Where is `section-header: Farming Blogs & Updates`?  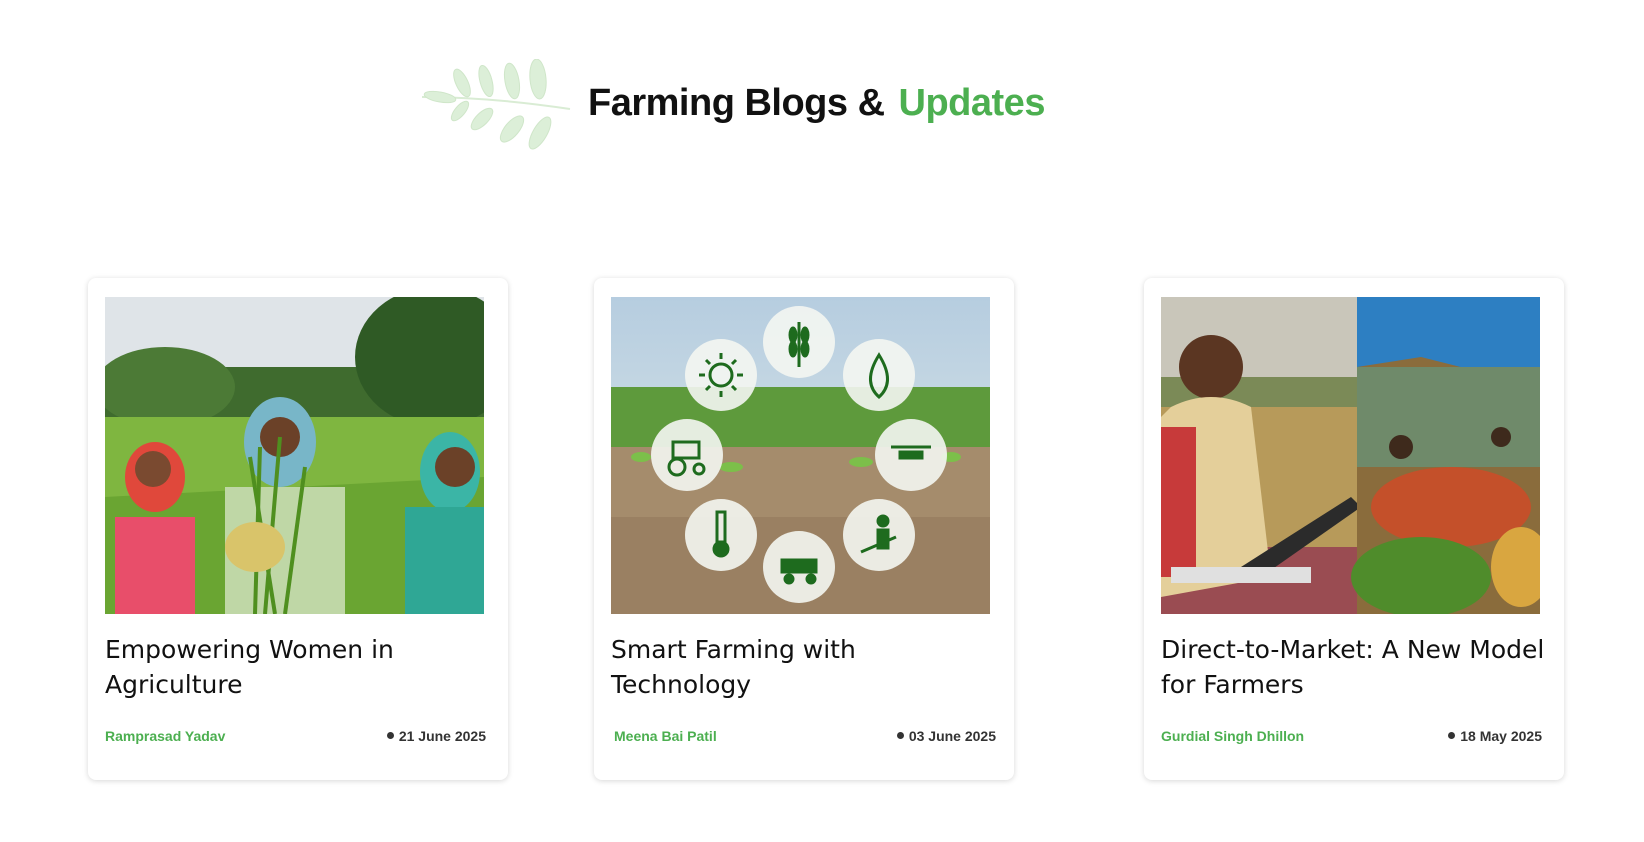 section-header: Farming Blogs & Updates is located at coordinates (760, 110).